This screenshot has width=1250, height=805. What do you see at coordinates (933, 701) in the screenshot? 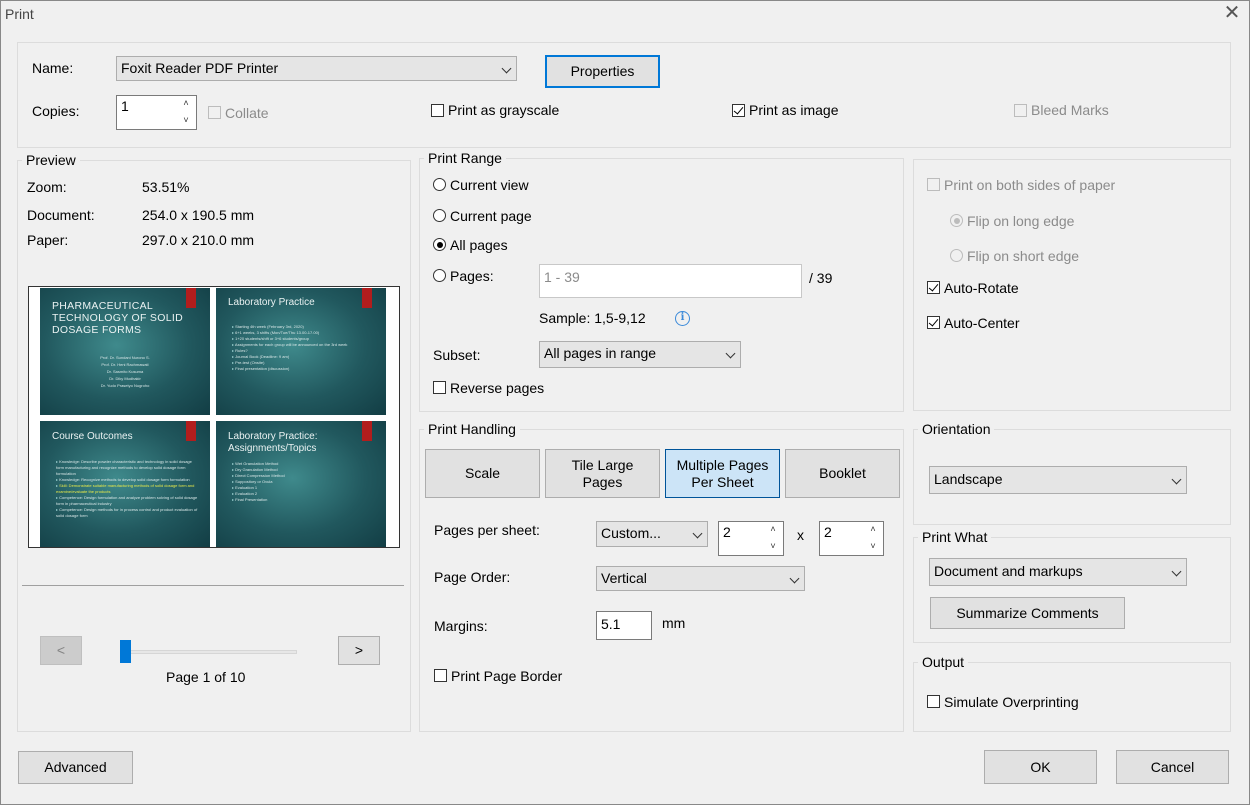
I see `simulate-overprinting-checkbox` at bounding box center [933, 701].